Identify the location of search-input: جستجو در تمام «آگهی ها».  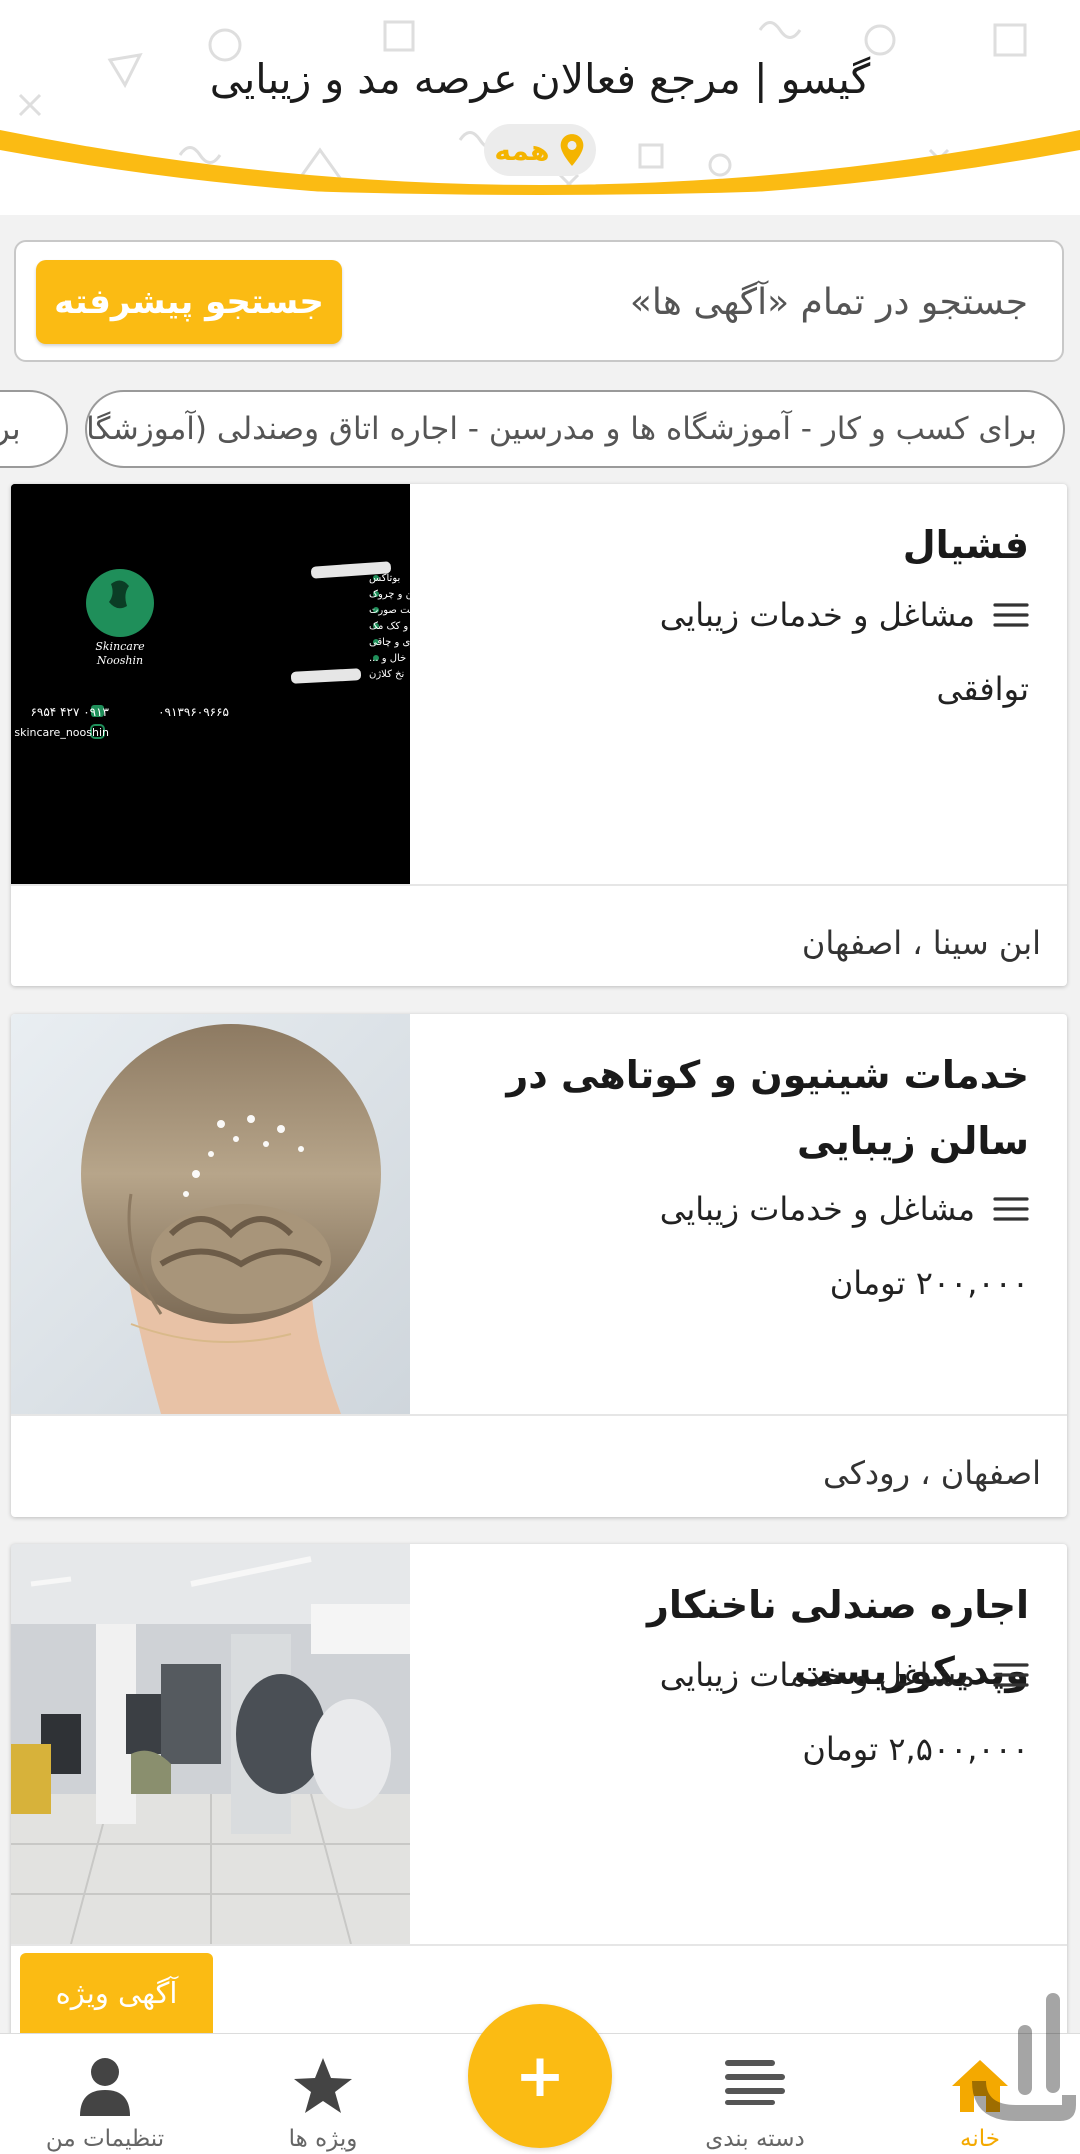
(829, 302).